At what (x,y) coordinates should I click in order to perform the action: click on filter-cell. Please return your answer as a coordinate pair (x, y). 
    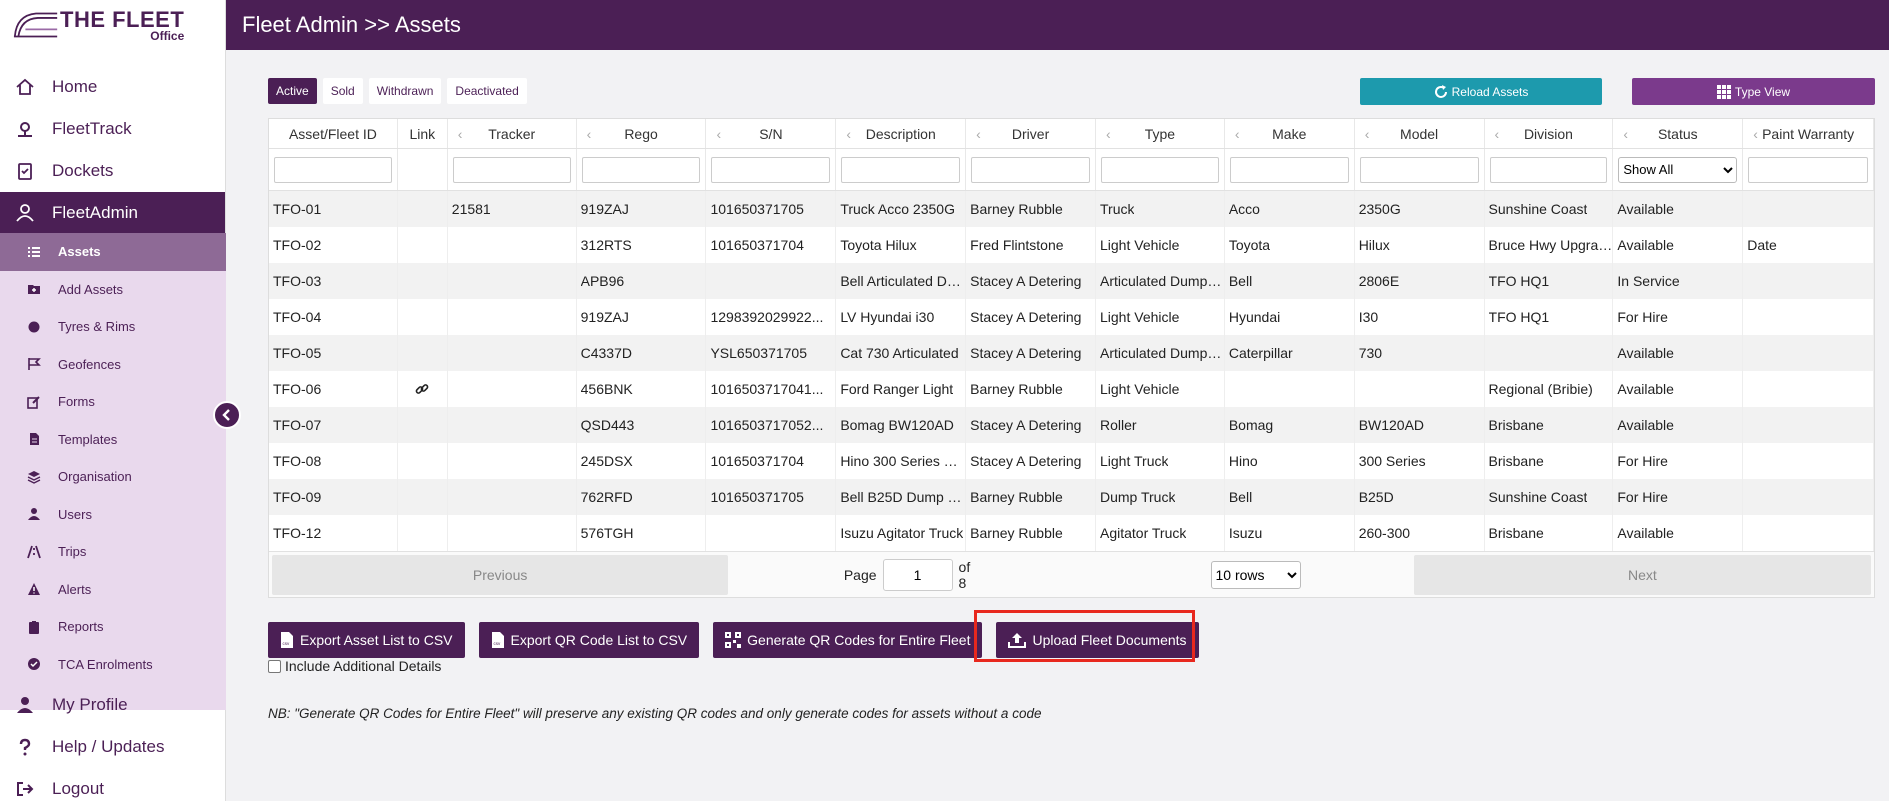
    Looking at the image, I should click on (1549, 169).